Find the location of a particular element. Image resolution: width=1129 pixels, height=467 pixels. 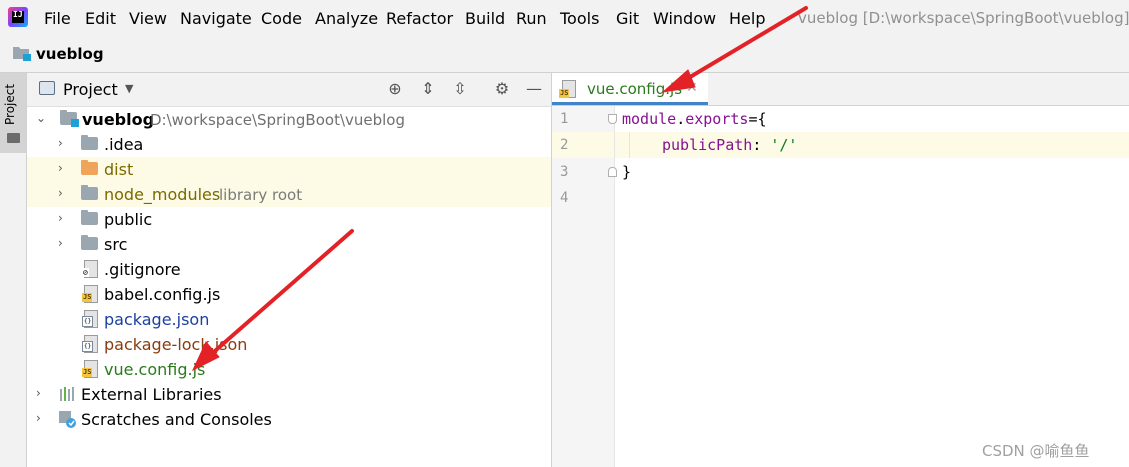

menu-edit: Edit is located at coordinates (100, 18).